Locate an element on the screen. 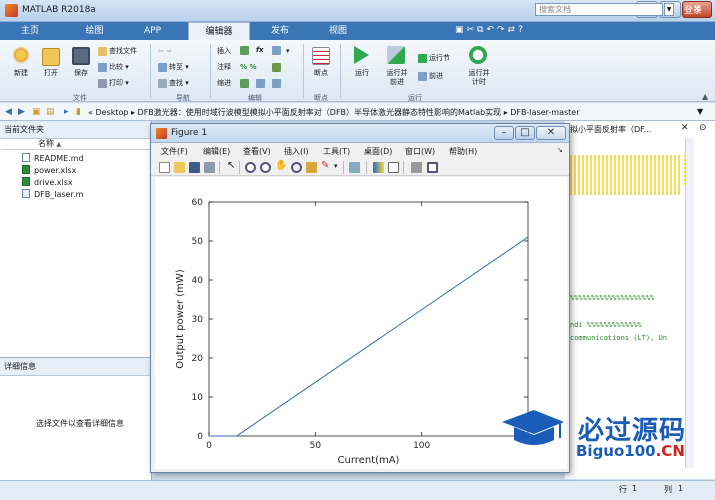  file-item: DFB_laser.m is located at coordinates (52, 195).